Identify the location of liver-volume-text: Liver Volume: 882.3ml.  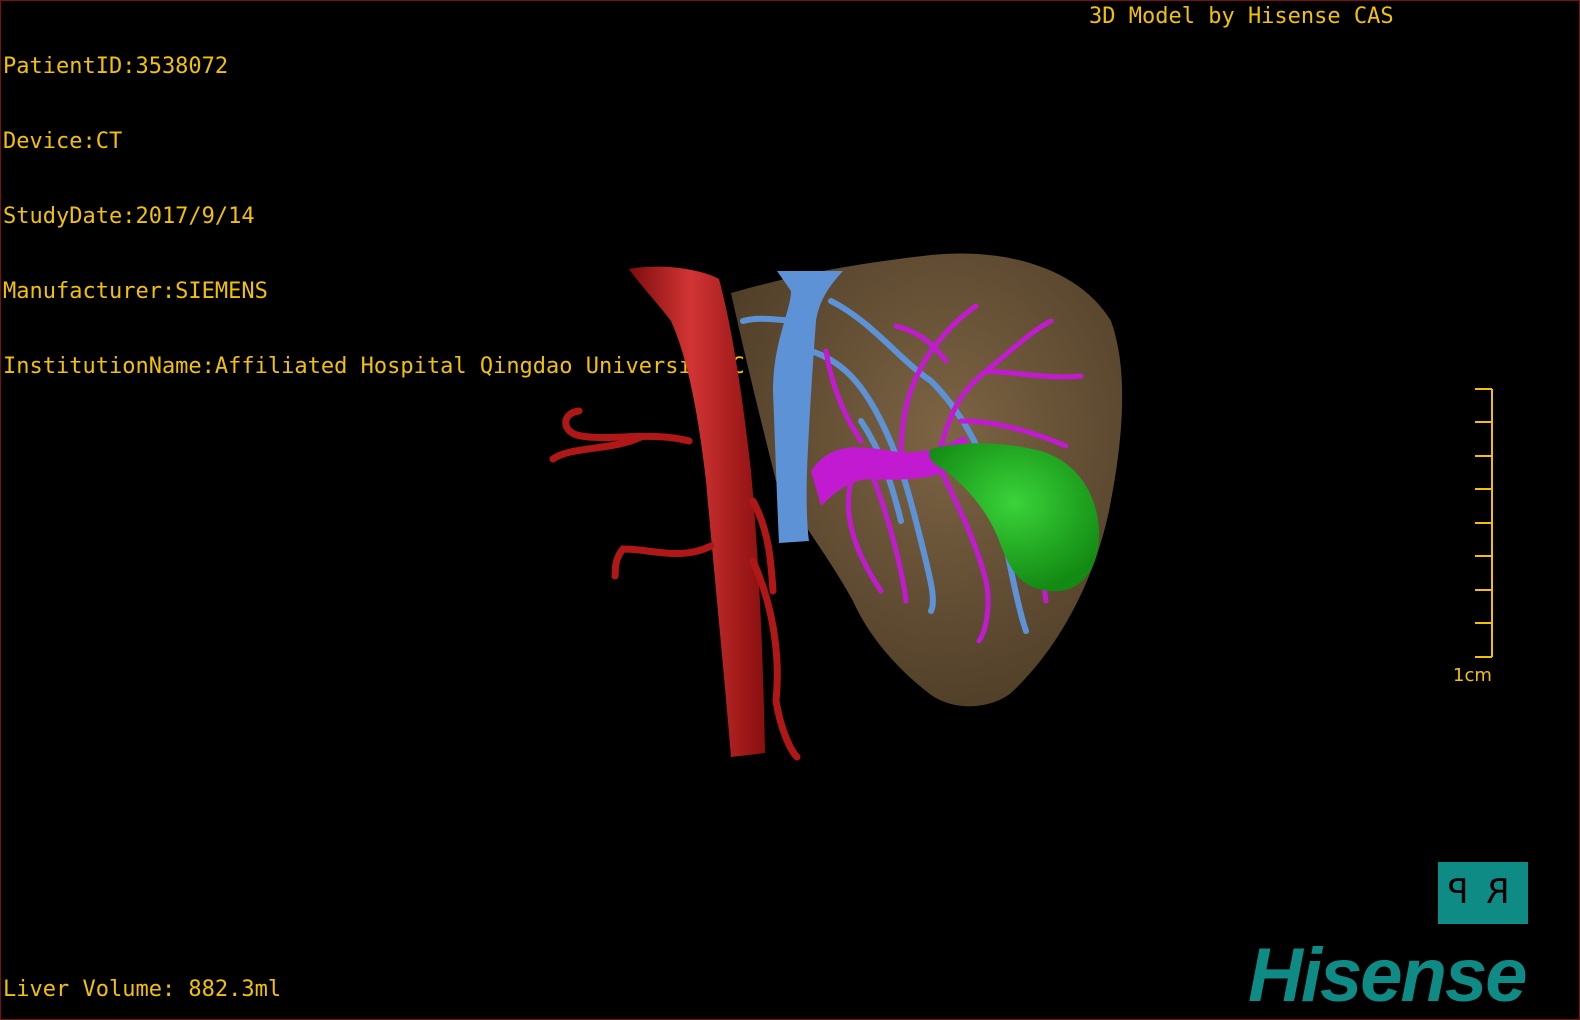
(142, 989).